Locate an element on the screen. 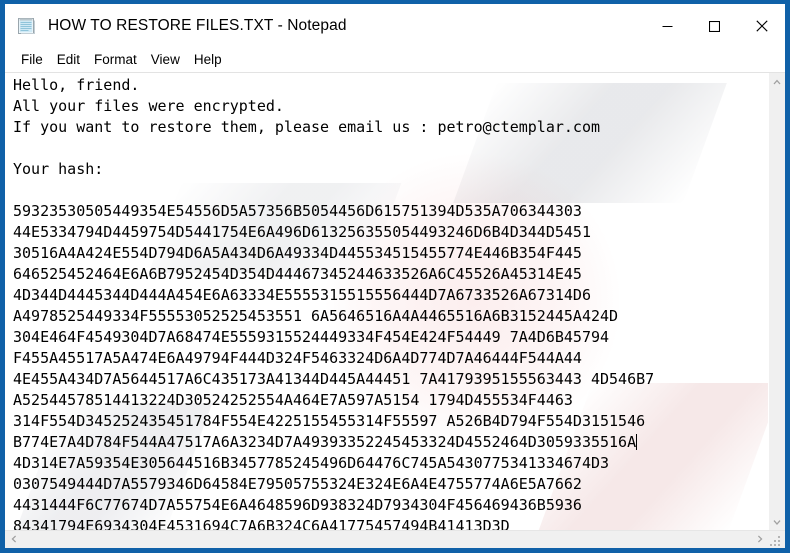 Image resolution: width=790 pixels, height=553 pixels. minimize-button is located at coordinates (667, 26).